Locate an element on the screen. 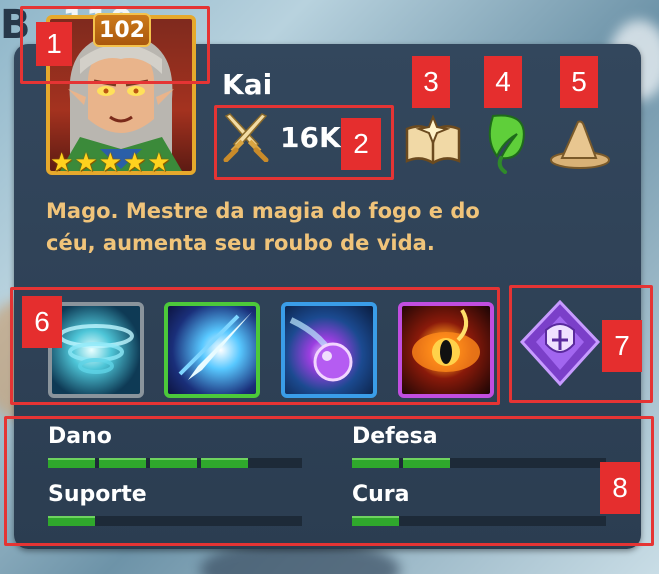 This screenshot has width=659, height=574. annotation-tag-6: 6 is located at coordinates (42, 322).